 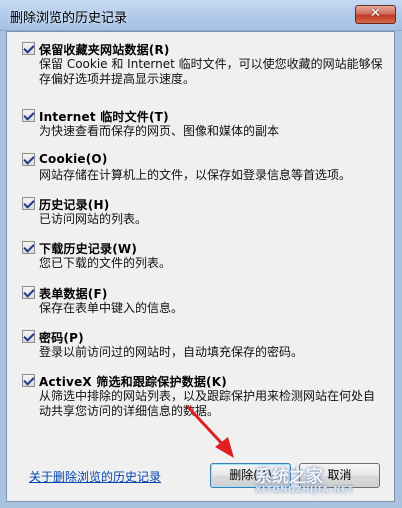 I want to click on watermark-text: 系统之家, so click(x=289, y=477).